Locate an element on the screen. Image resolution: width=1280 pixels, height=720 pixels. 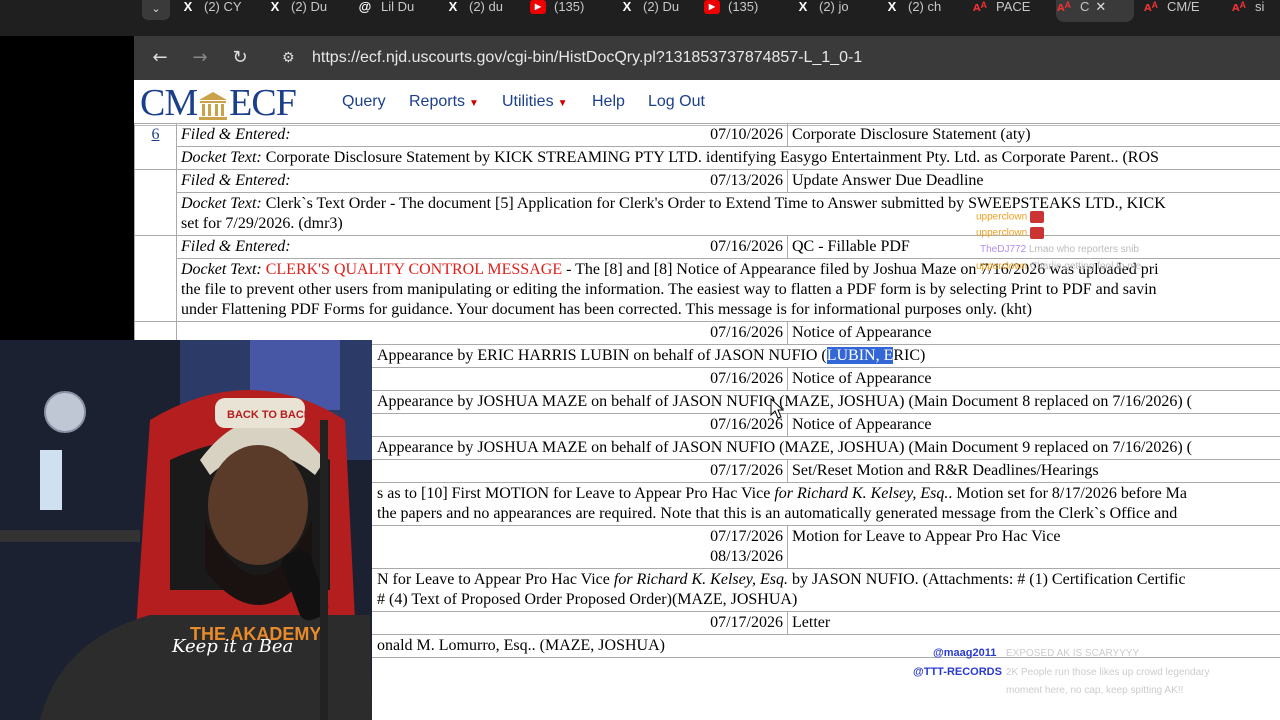
selected-text: LUBIN, E is located at coordinates (860, 355).